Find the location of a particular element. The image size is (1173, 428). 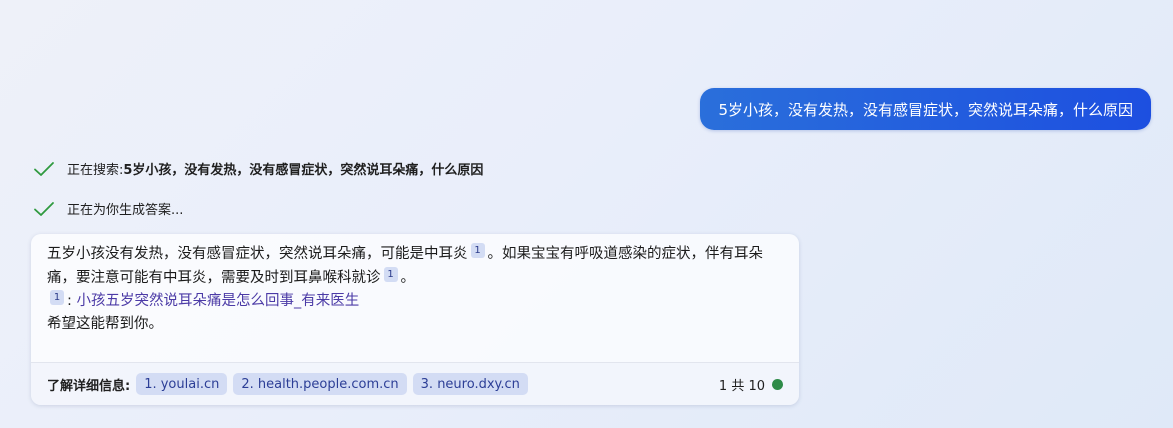

answer-text-part3: 。 is located at coordinates (408, 278).